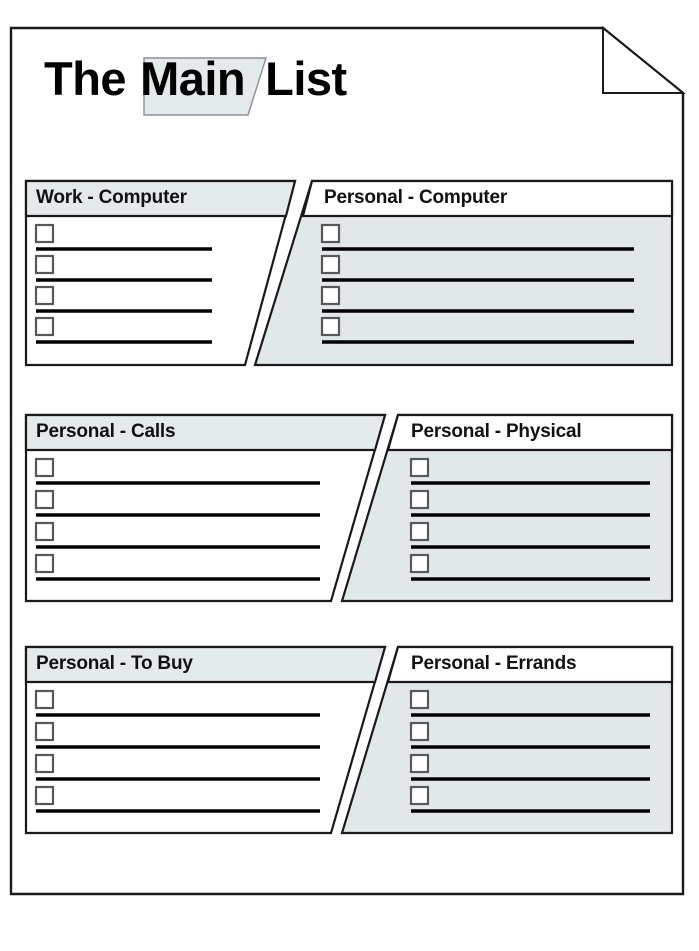  What do you see at coordinates (106, 431) in the screenshot?
I see `section-title-personal-calls: Personal - Calls` at bounding box center [106, 431].